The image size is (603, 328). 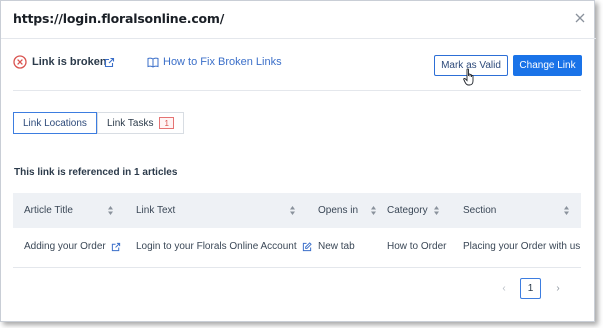 What do you see at coordinates (407, 210) in the screenshot?
I see `column-header-category: Category` at bounding box center [407, 210].